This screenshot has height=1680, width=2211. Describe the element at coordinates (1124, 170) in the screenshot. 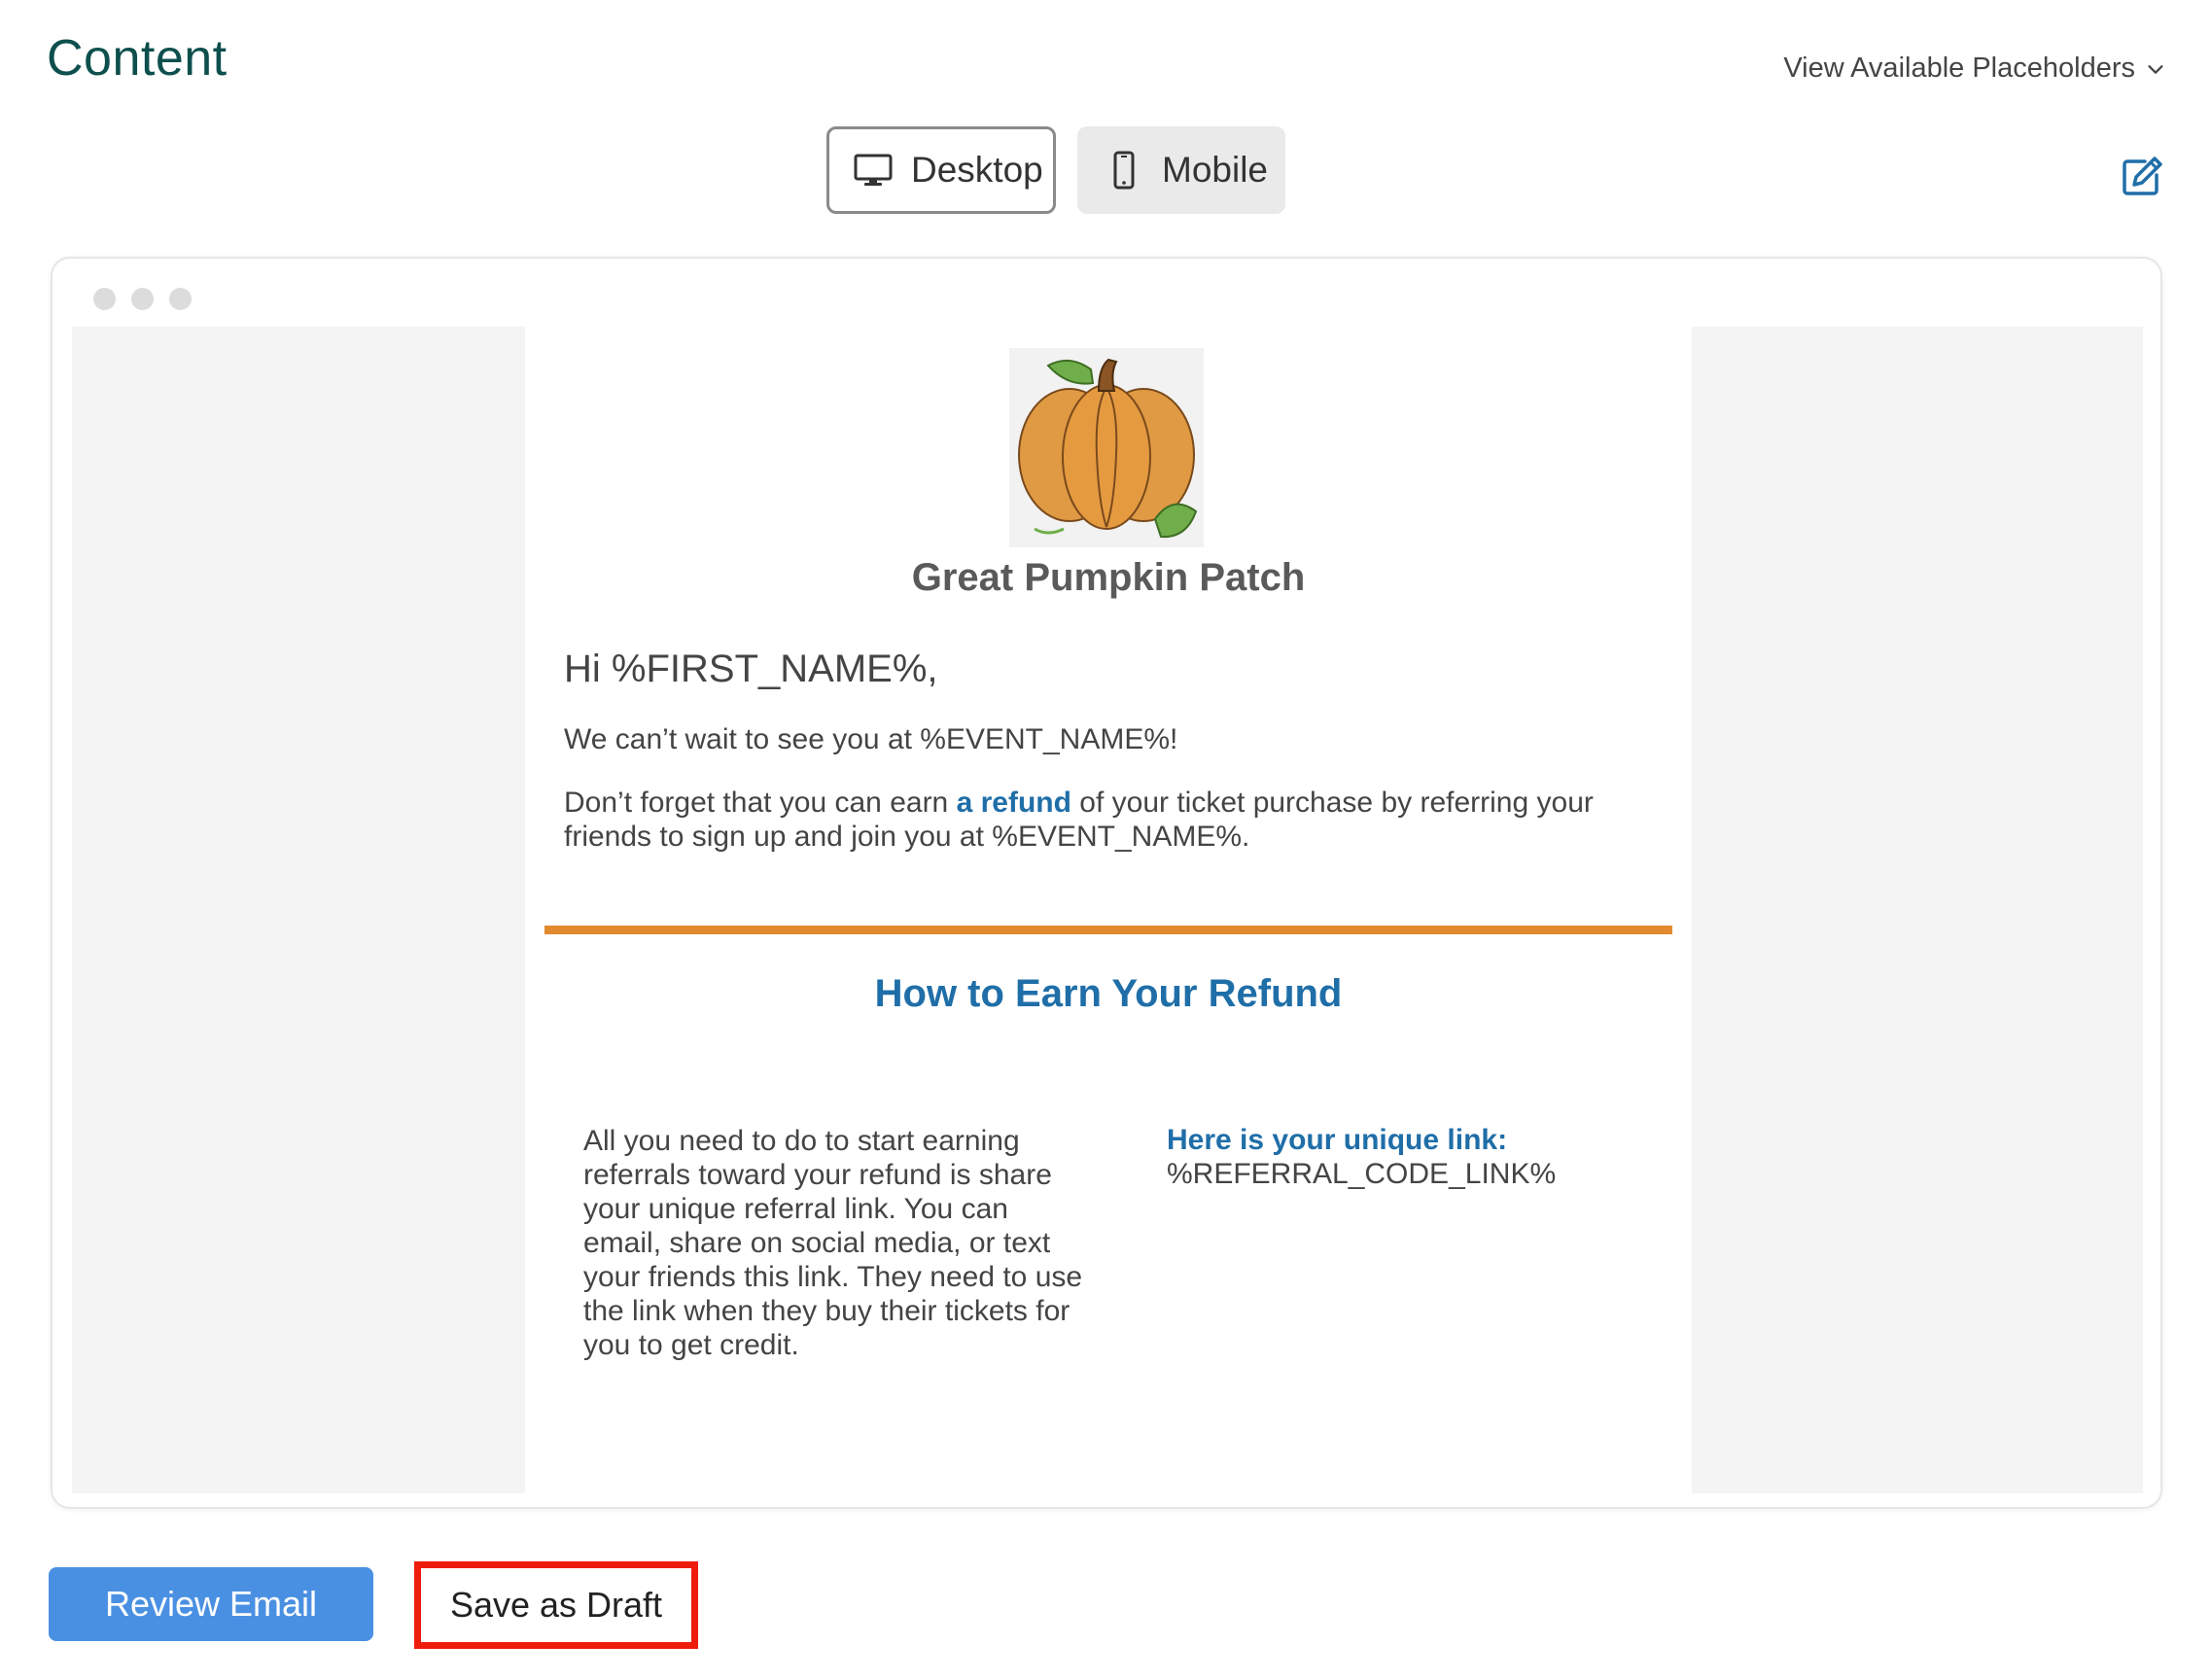

I see `mobile-phone-icon` at that location.